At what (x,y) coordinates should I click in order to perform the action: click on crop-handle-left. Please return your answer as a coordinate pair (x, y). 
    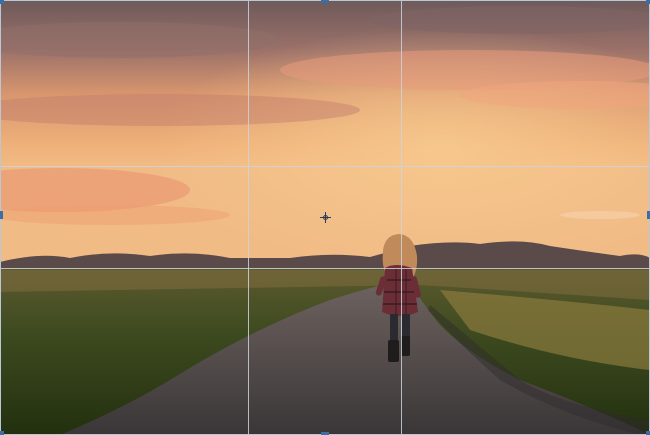
    Looking at the image, I should click on (1, 215).